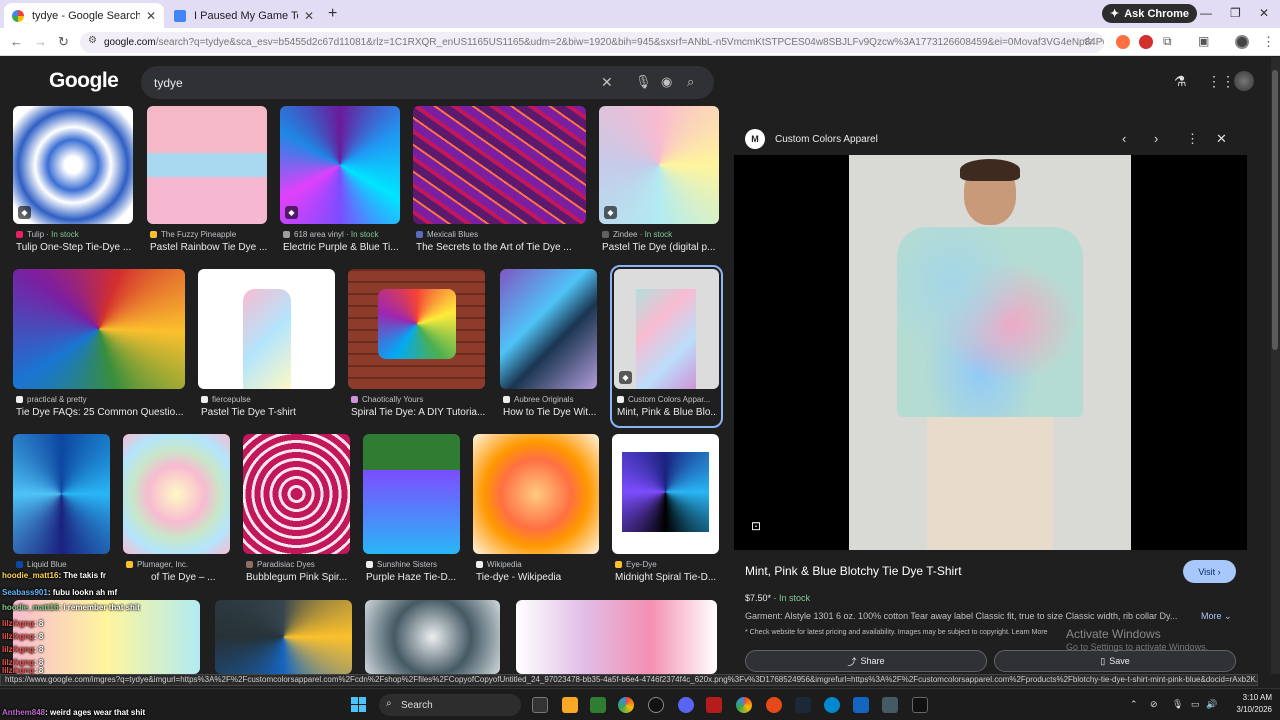 The width and height of the screenshot is (1280, 720). I want to click on new-tab-icon: +, so click(332, 14).